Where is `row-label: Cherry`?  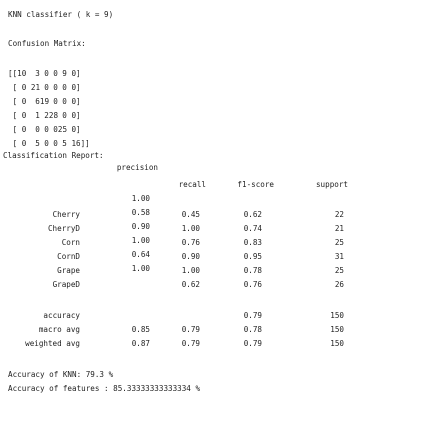 row-label: Cherry is located at coordinates (66, 214).